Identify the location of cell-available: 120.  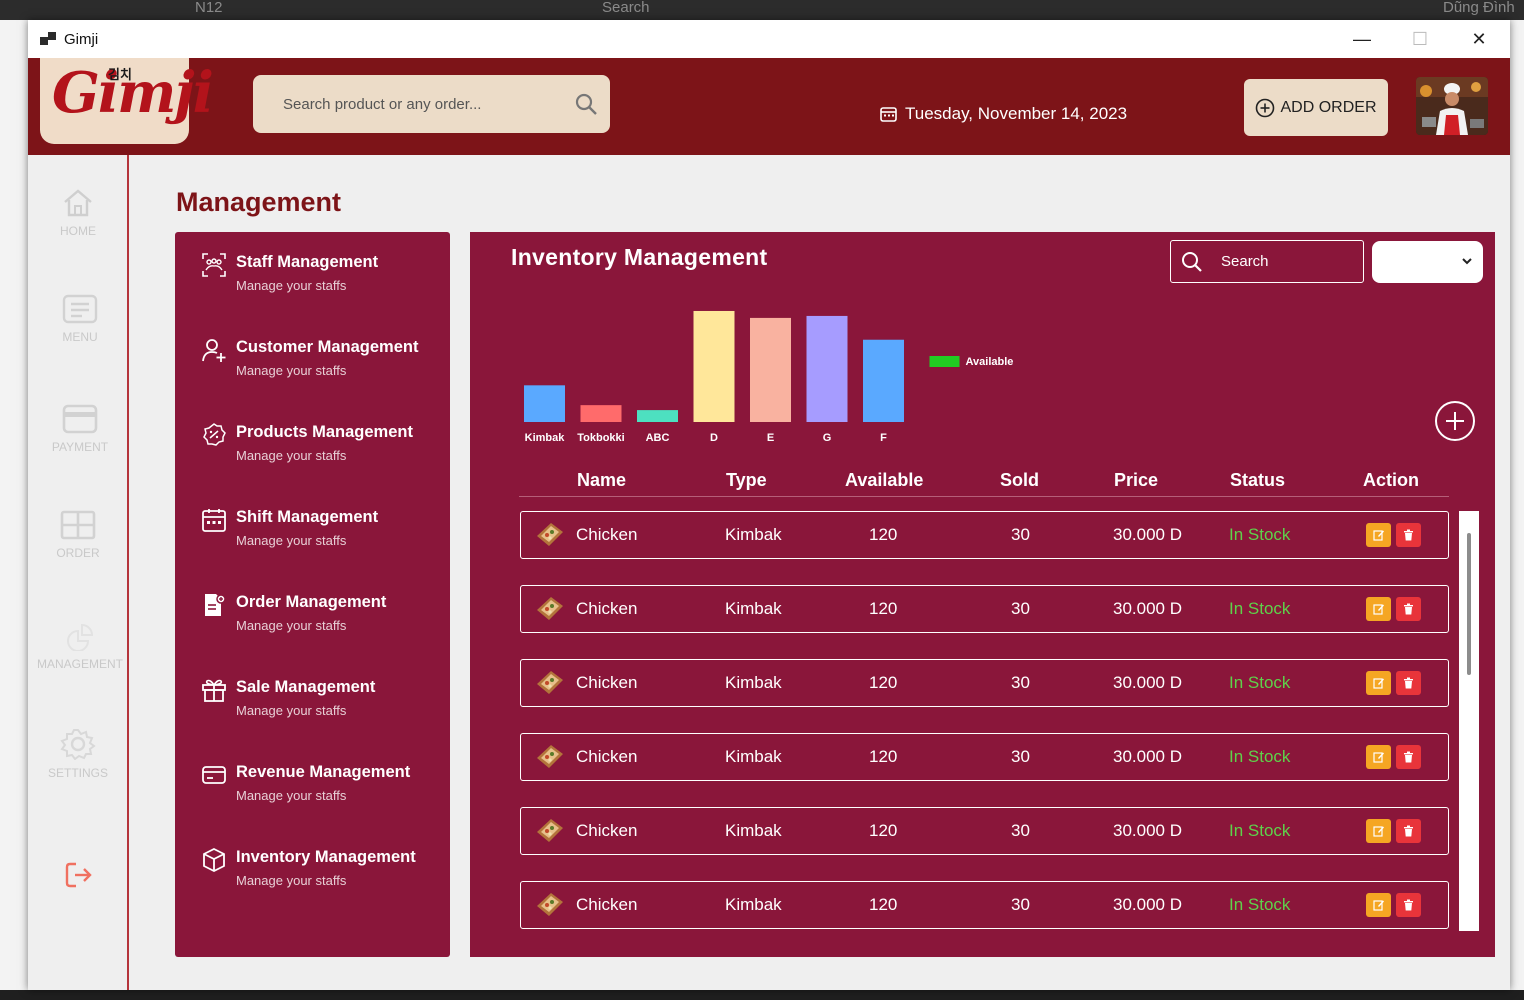
(883, 904).